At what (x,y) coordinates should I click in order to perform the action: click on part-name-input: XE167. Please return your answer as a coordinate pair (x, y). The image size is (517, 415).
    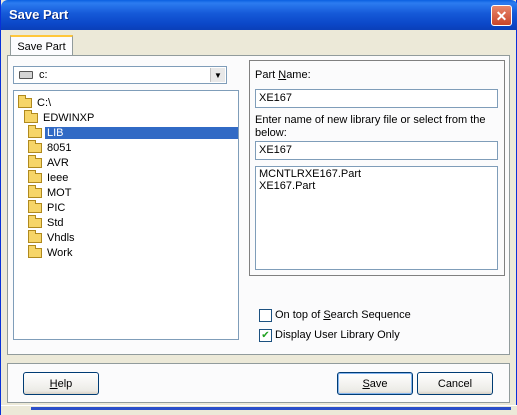
    Looking at the image, I should click on (376, 98).